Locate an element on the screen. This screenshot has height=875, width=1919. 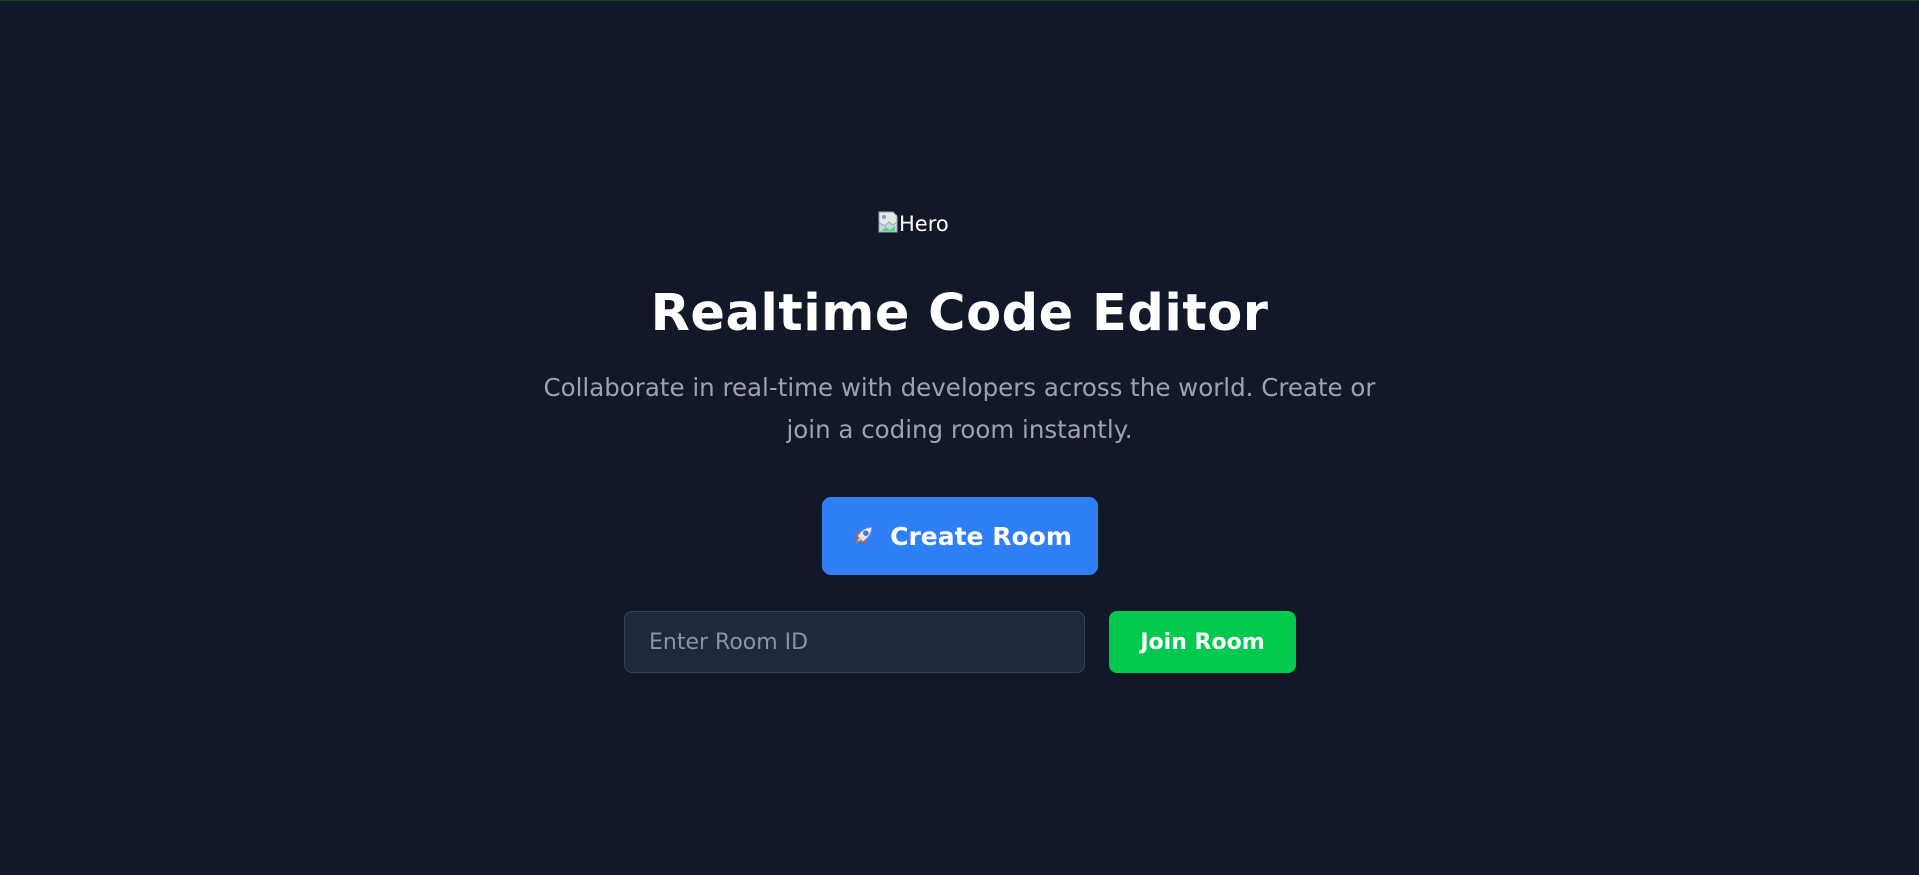
hero-image: Hero is located at coordinates (956, 231).